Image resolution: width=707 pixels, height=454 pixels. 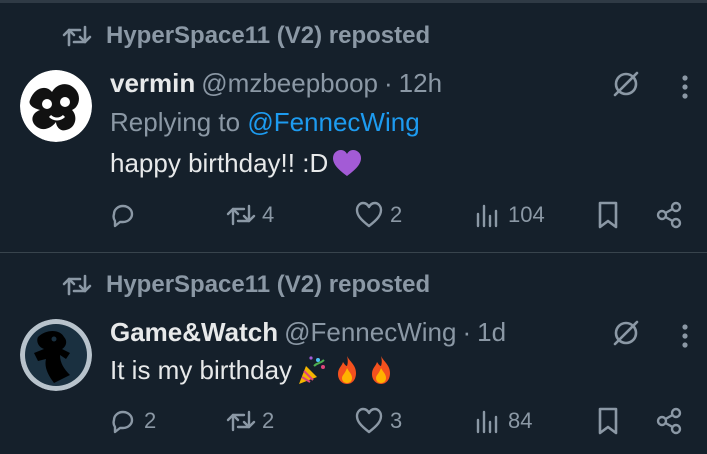 I want to click on like-button: 3, so click(x=378, y=421).